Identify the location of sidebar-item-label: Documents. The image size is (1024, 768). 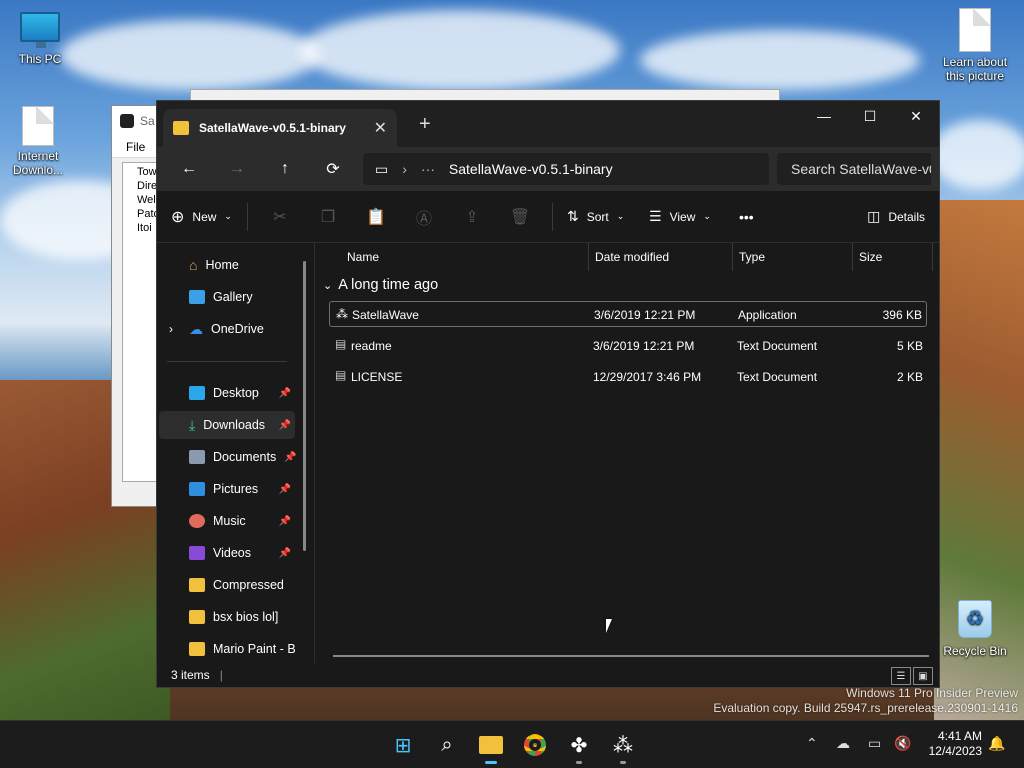
(245, 457).